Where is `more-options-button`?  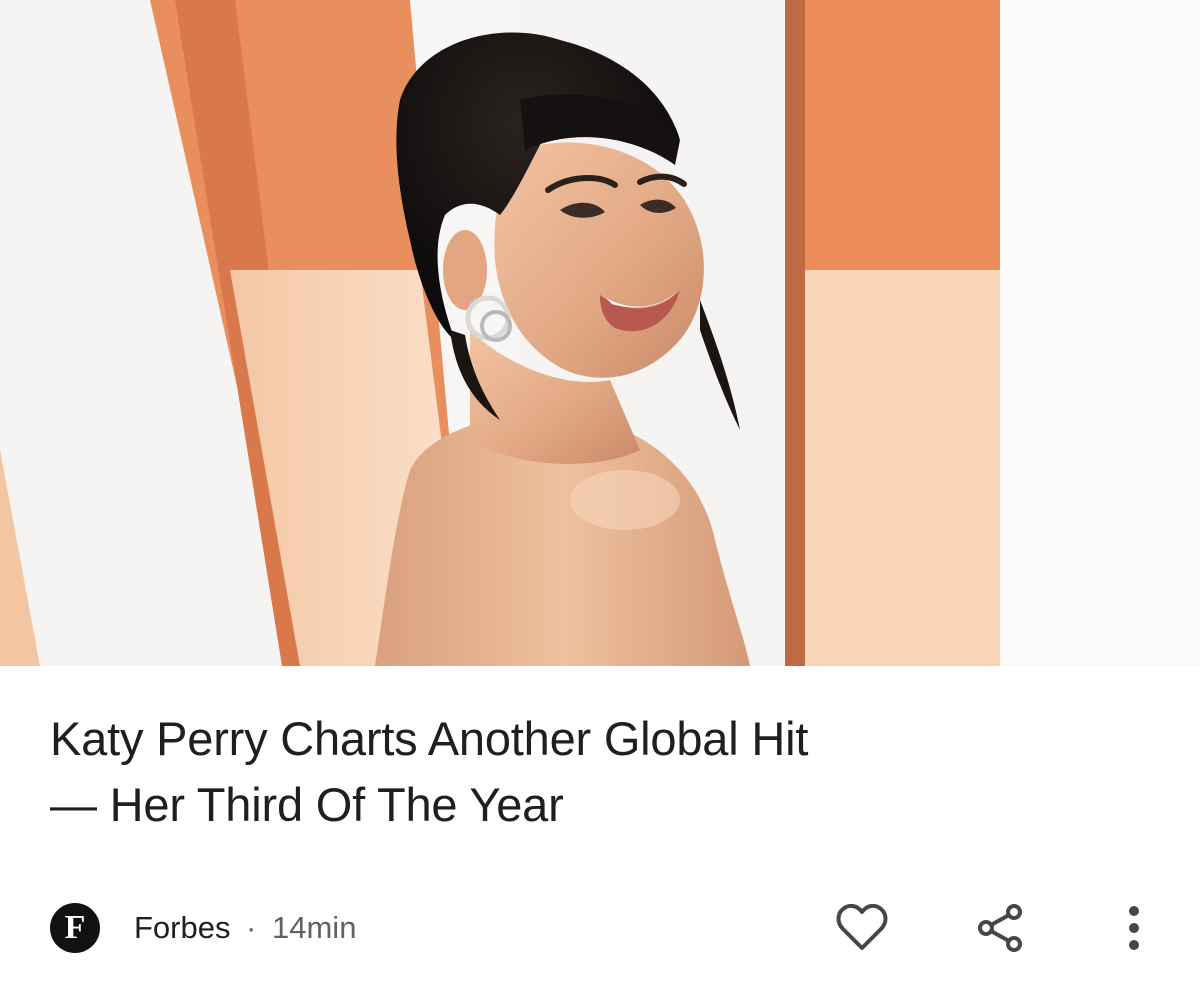 more-options-button is located at coordinates (1134, 928).